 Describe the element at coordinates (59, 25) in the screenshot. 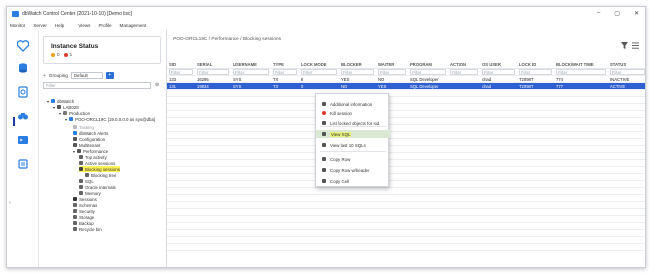

I see `menu-help: Help` at that location.